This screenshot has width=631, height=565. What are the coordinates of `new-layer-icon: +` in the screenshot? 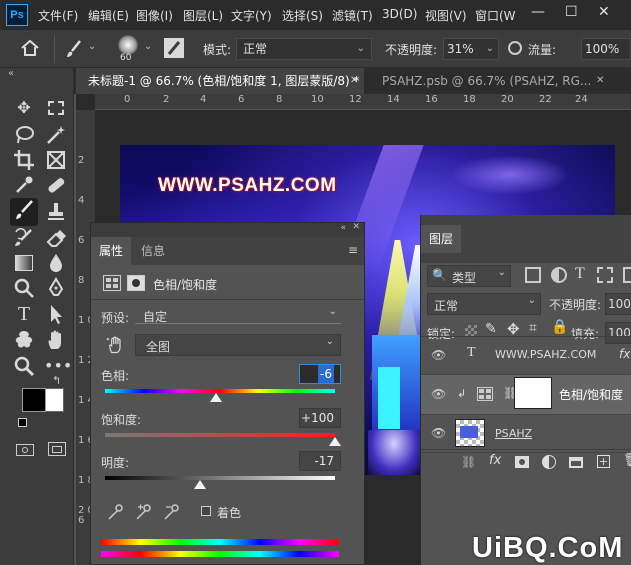 It's located at (603, 461).